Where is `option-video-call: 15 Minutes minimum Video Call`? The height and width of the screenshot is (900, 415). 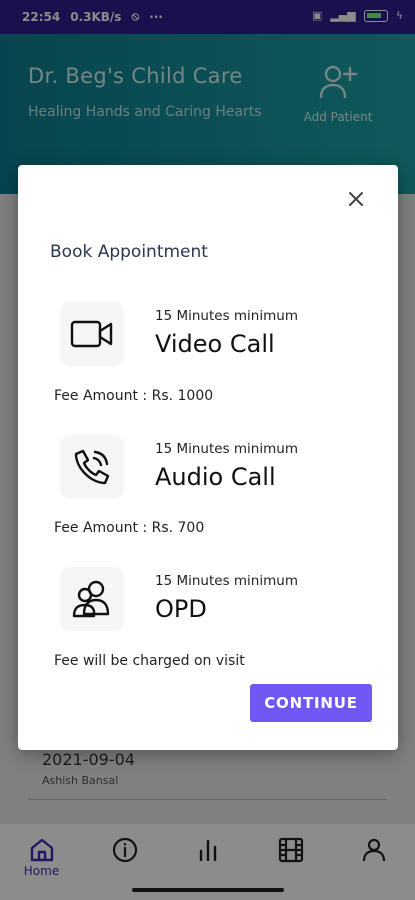
option-video-call: 15 Minutes minimum Video Call is located at coordinates (220, 335).